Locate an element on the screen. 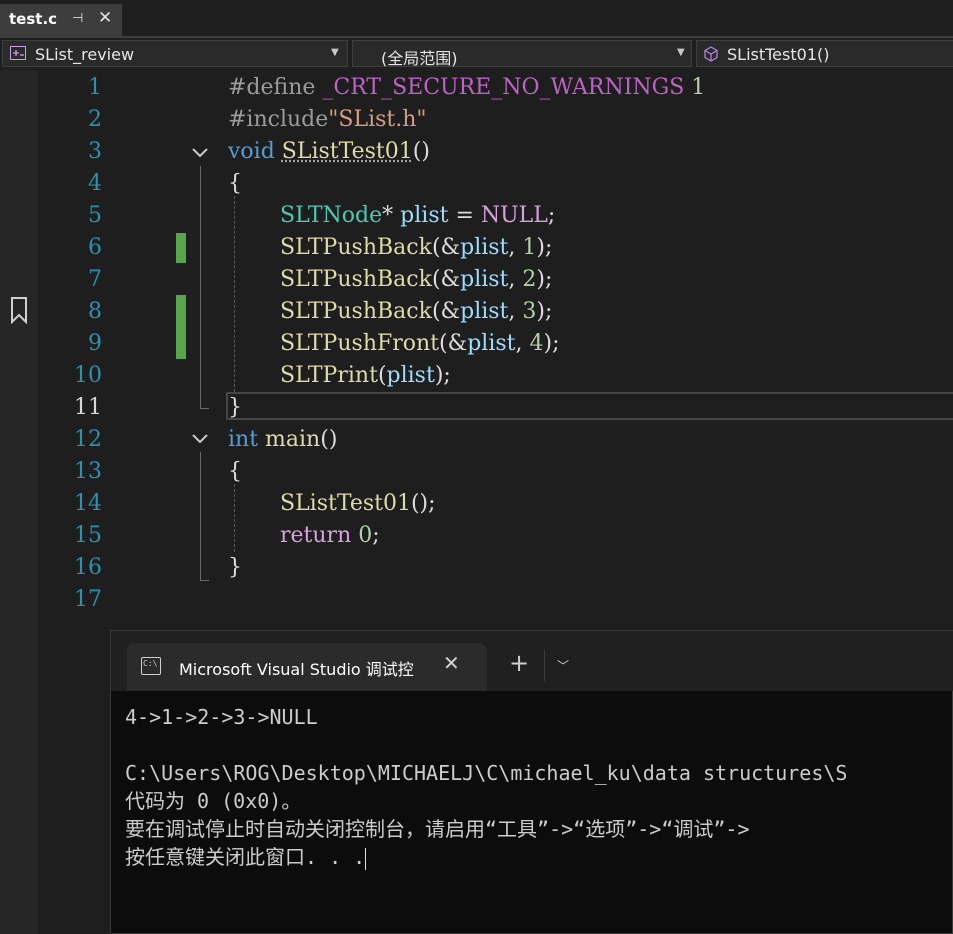 The height and width of the screenshot is (934, 953). code-line-5: SLTNode* plist = NULL; is located at coordinates (417, 216).